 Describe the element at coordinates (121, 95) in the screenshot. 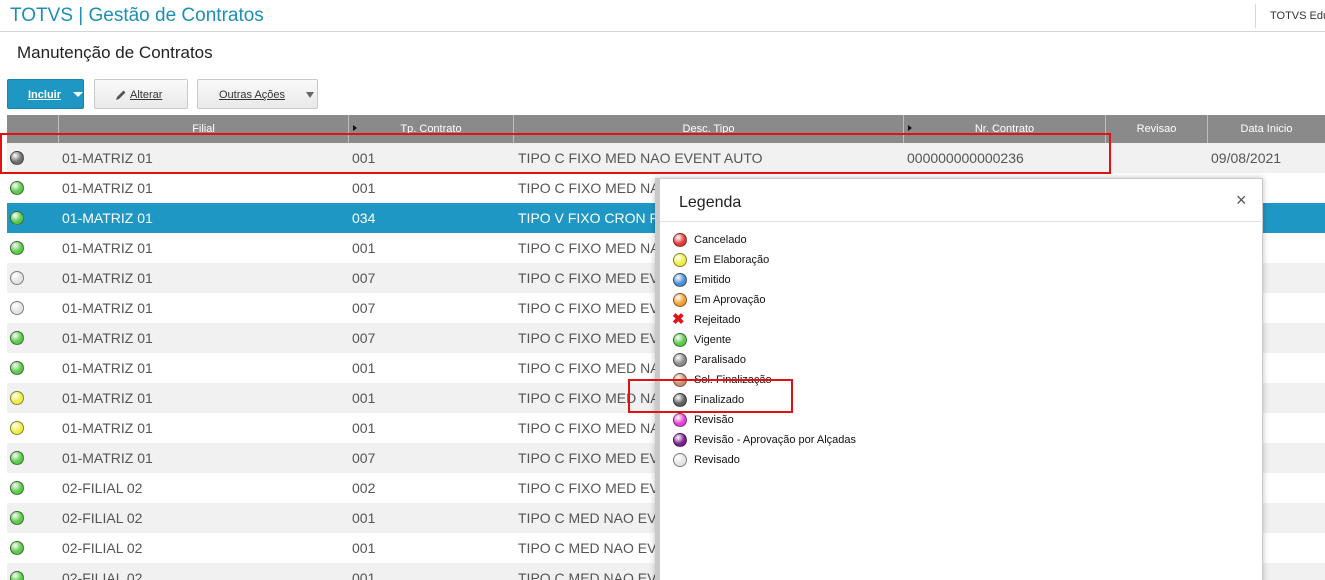

I see `pencil-icon` at that location.